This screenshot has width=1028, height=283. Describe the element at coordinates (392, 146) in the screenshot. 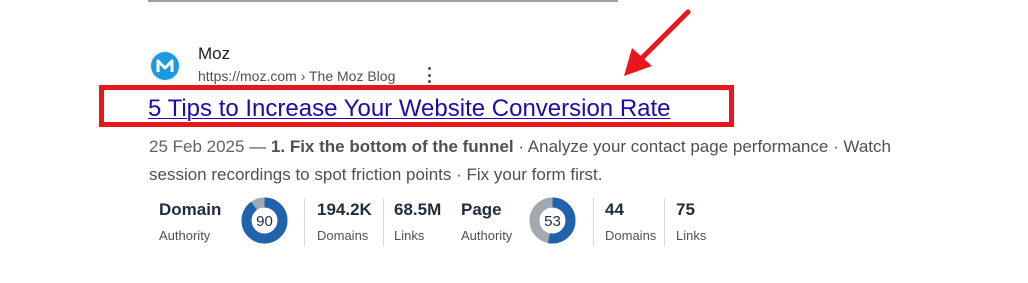

I see `snippet-bold-text: 1. Fix the bottom of the funnel` at that location.